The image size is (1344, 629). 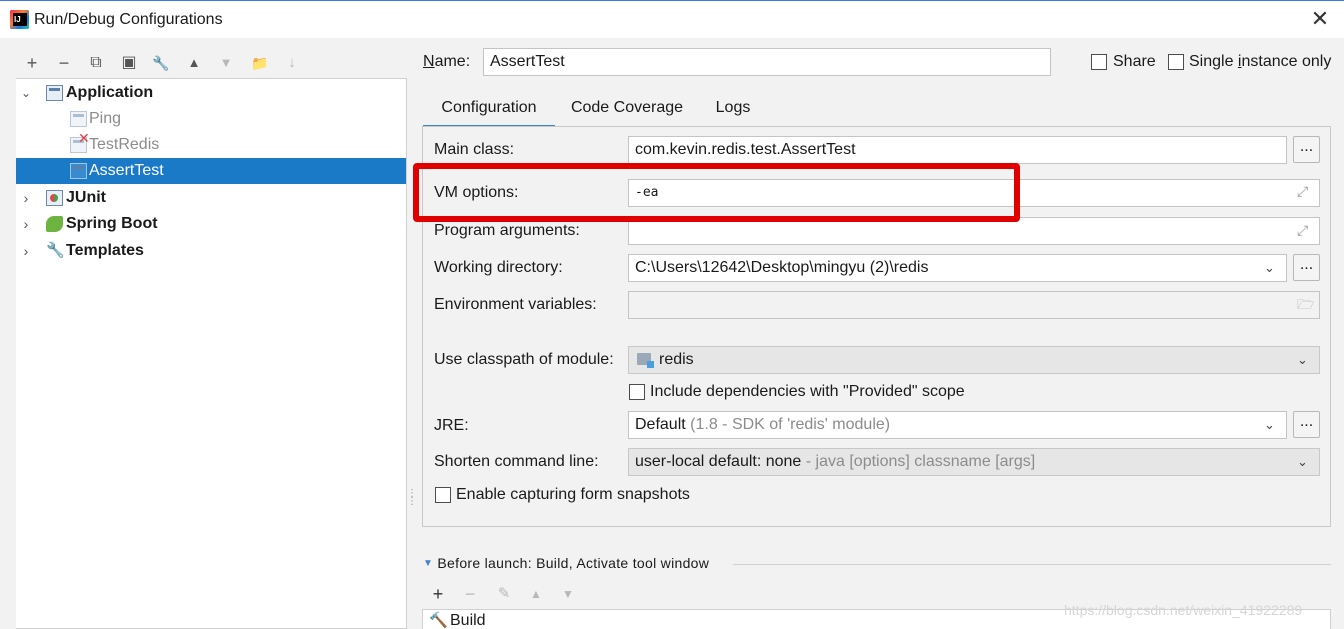 What do you see at coordinates (105, 250) in the screenshot?
I see `tree-label-templates: Templates` at bounding box center [105, 250].